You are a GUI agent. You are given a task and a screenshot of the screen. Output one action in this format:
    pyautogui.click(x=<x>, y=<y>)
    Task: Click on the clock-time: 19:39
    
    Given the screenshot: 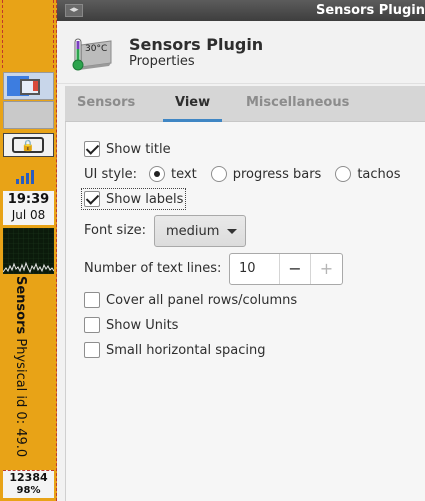 What is the action you would take?
    pyautogui.click(x=28, y=199)
    